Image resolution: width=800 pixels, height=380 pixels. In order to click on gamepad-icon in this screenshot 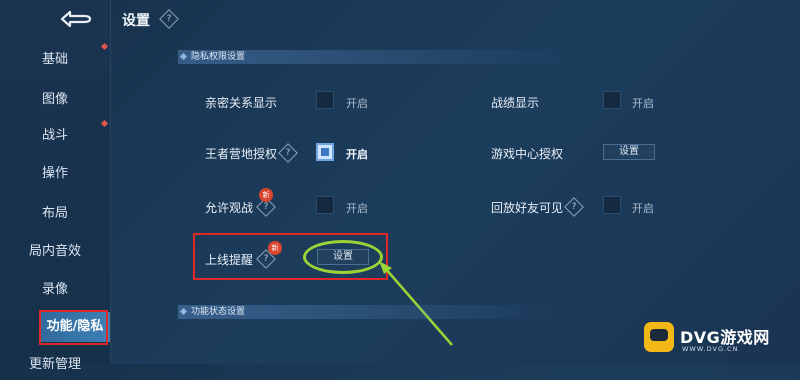, I will do `click(659, 337)`.